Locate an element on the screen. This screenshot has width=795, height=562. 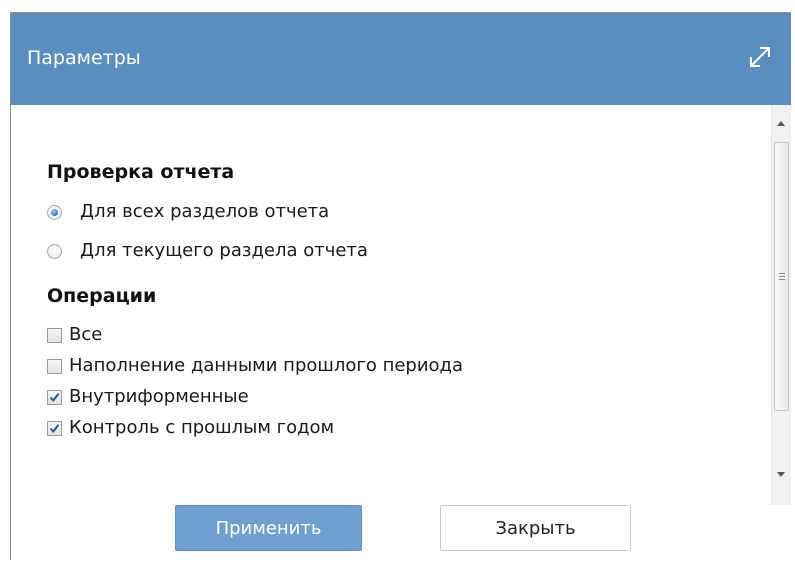
expand-icon is located at coordinates (760, 57).